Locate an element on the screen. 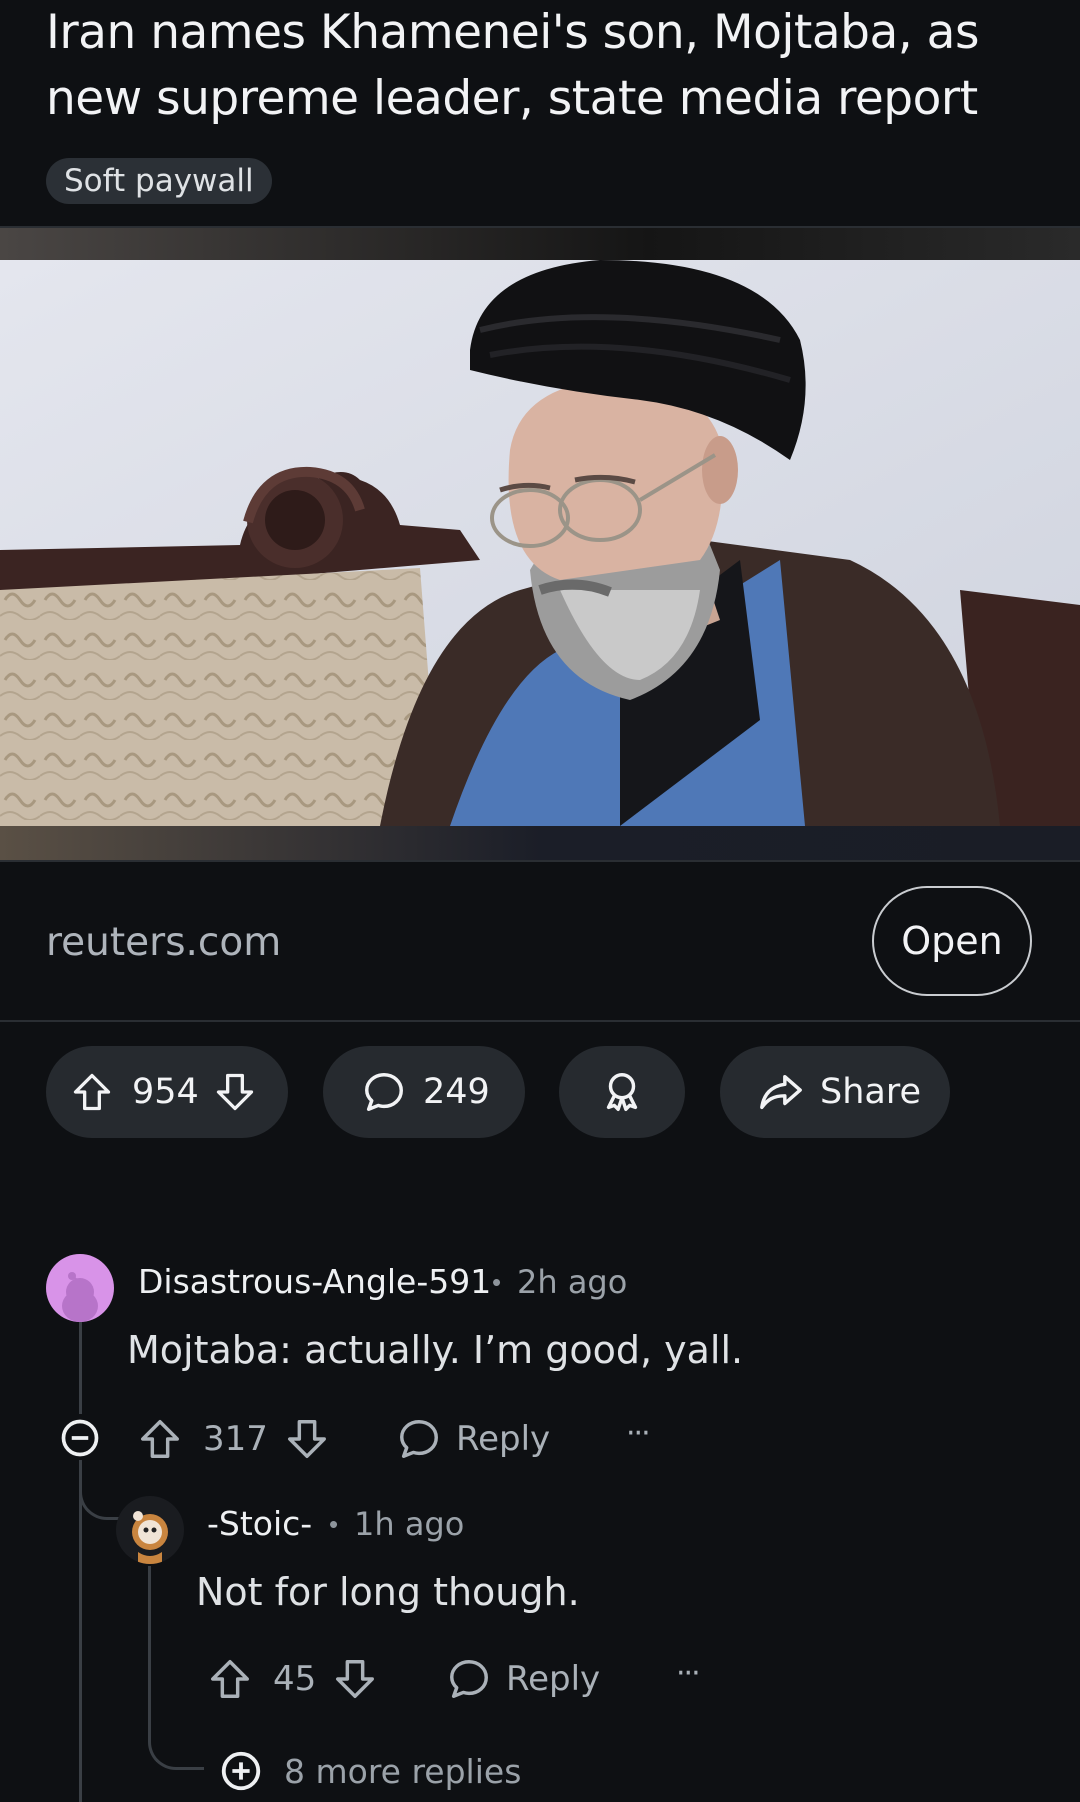  award-ribbon-icon is located at coordinates (622, 1092).